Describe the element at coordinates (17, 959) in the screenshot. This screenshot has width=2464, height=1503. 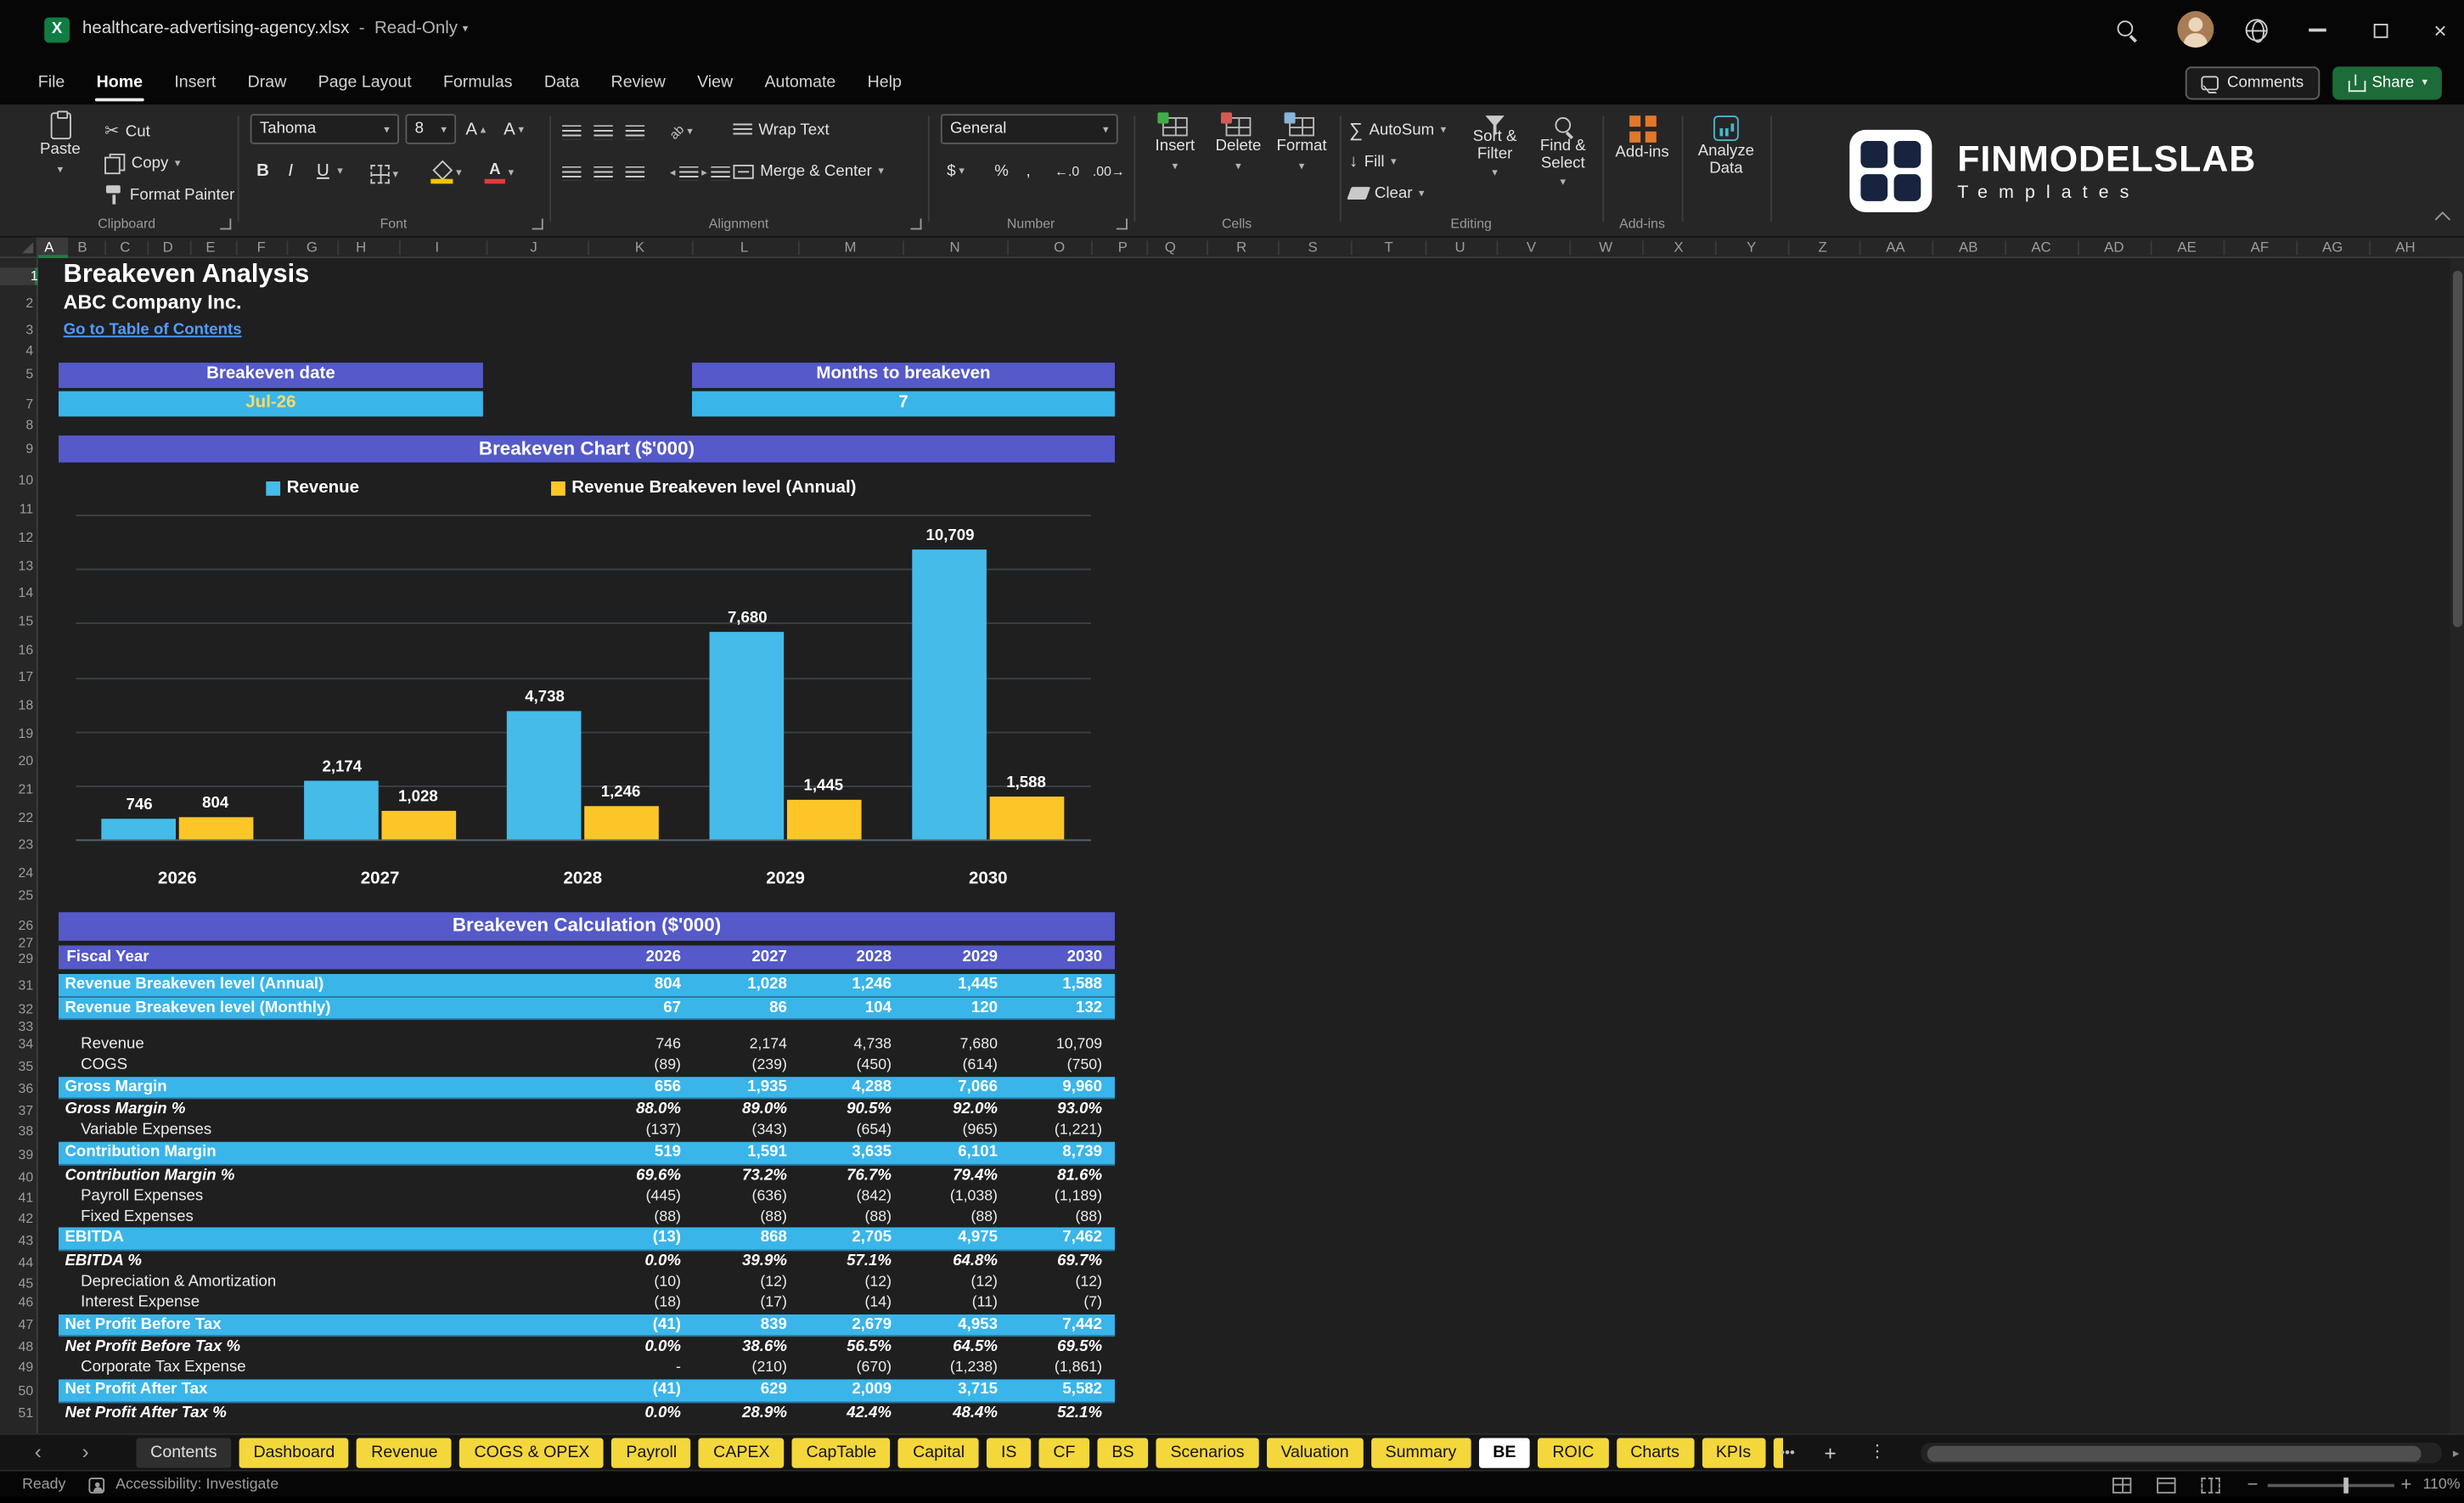
I see `row-header-29: 29` at that location.